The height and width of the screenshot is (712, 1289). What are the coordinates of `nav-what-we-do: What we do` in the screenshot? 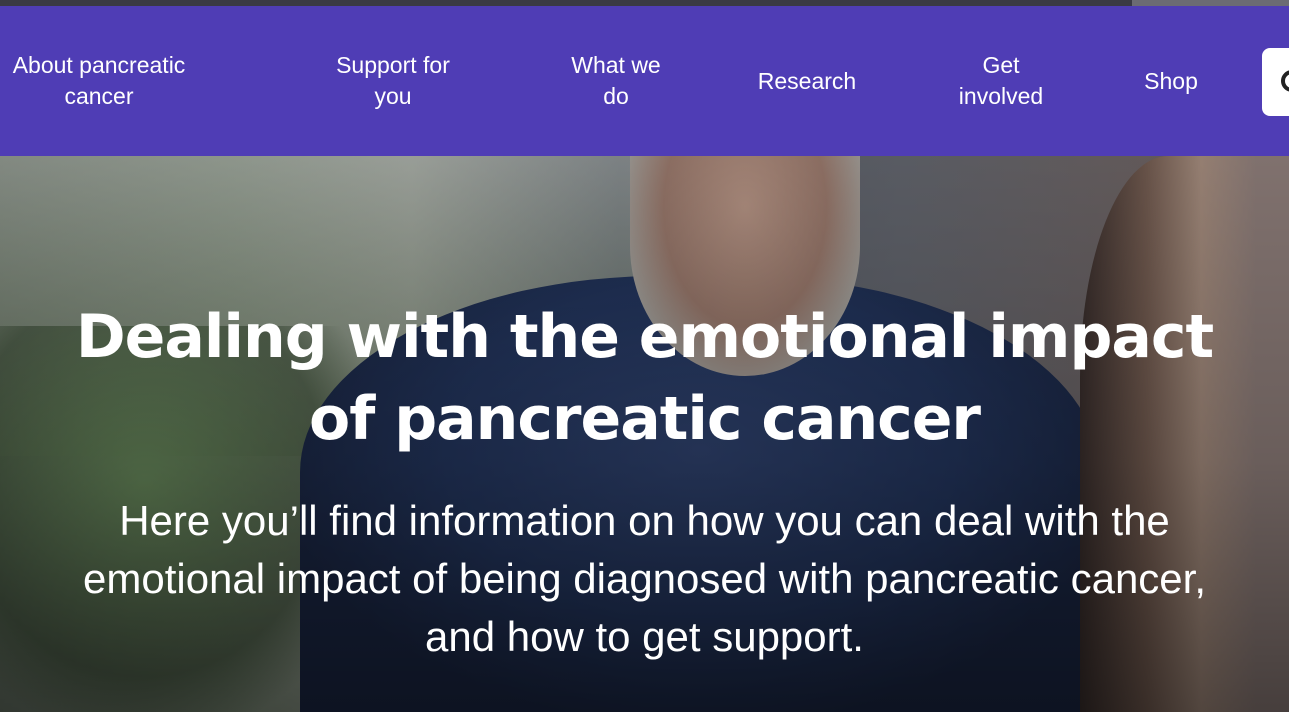 It's located at (616, 81).